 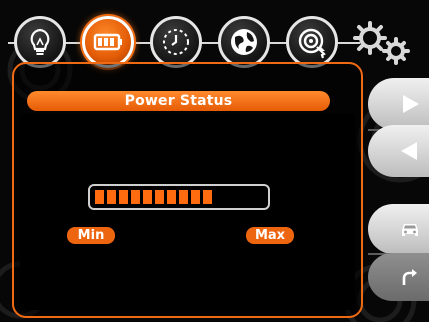 I want to click on nav-button-lighting, so click(x=40, y=42).